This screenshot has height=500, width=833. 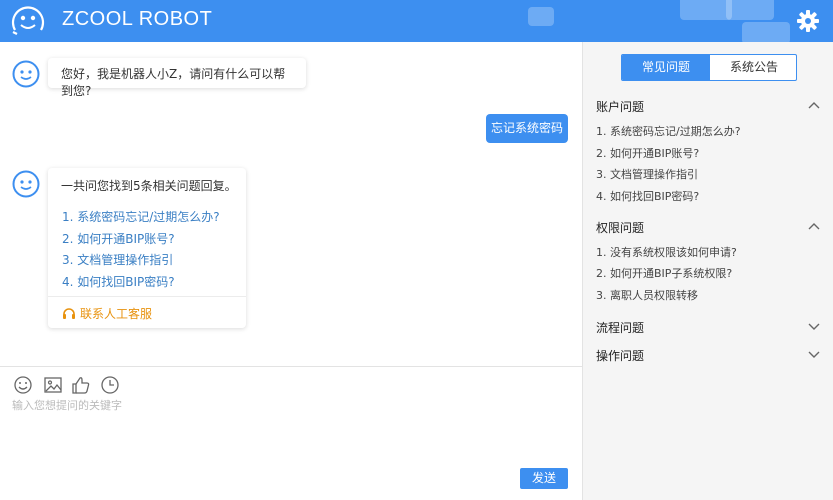 What do you see at coordinates (116, 314) in the screenshot?
I see `contact-human-service-label: 联系人工客服` at bounding box center [116, 314].